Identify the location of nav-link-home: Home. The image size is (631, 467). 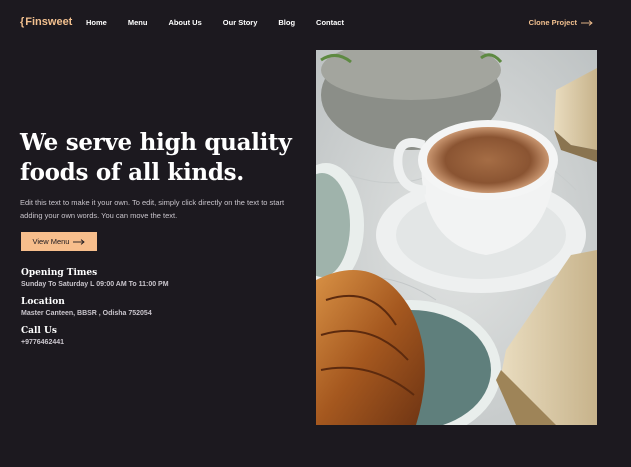
(96, 22).